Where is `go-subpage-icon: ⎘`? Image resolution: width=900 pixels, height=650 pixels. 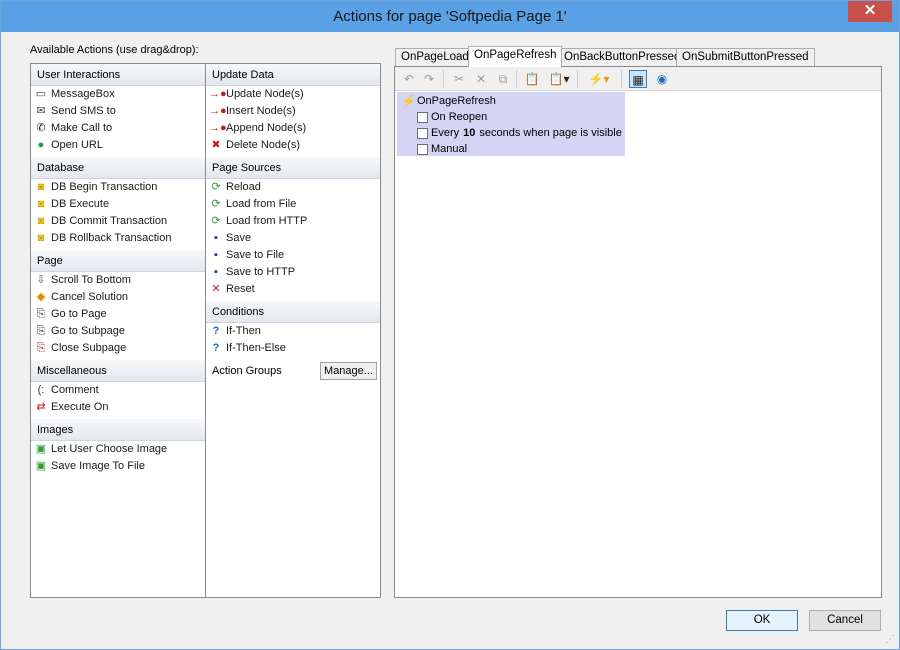
go-subpage-icon: ⎘ is located at coordinates (41, 331).